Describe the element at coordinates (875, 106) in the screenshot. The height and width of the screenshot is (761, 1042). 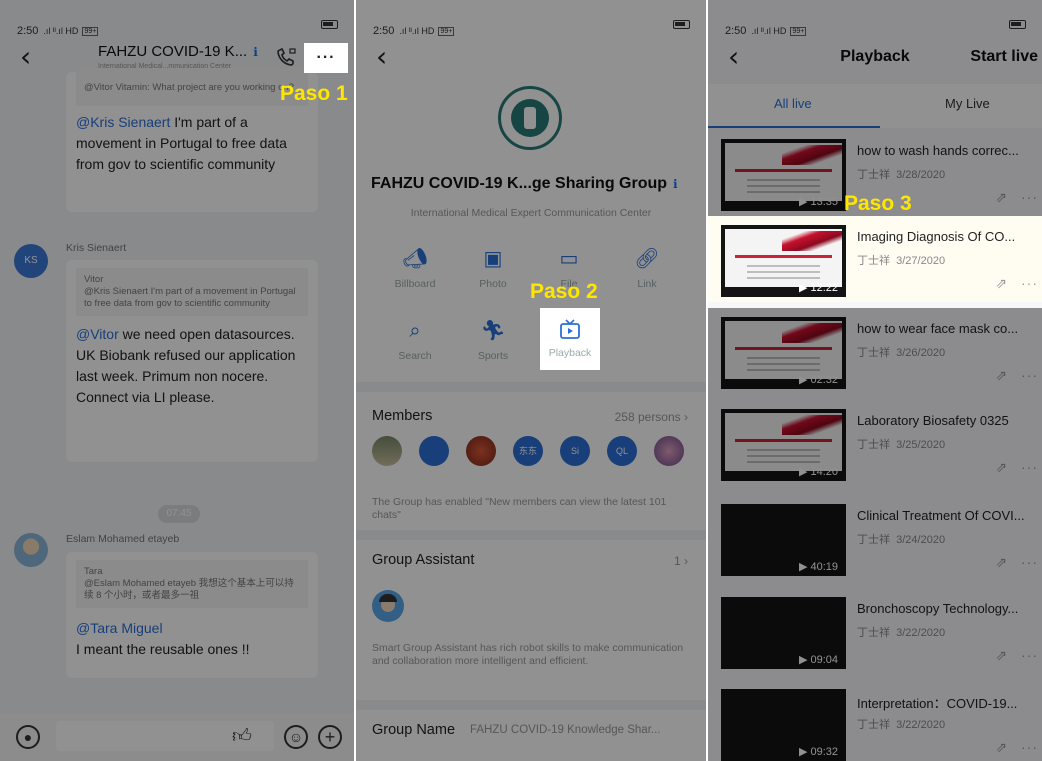
I see `playback-tabs: All live My Live` at that location.